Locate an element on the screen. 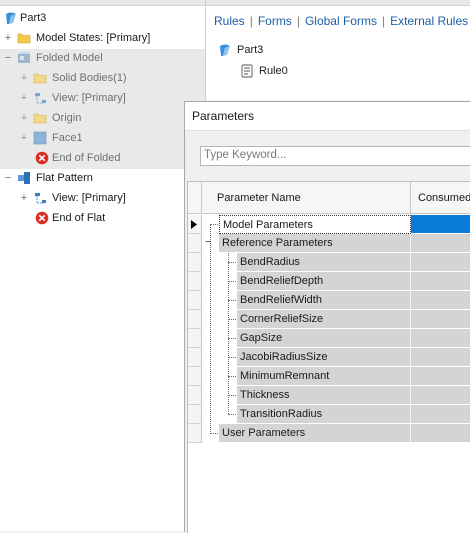 Image resolution: width=470 pixels, height=533 pixels. column-header-parameter-name: Parameter Name is located at coordinates (306, 198).